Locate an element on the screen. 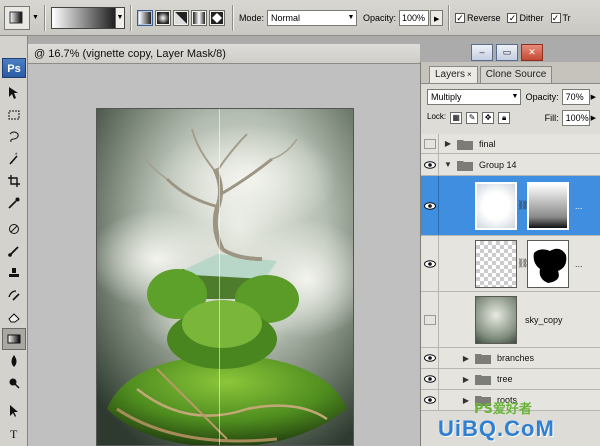 The width and height of the screenshot is (600, 446). tab-clone-source-label: Clone Source is located at coordinates (516, 74).